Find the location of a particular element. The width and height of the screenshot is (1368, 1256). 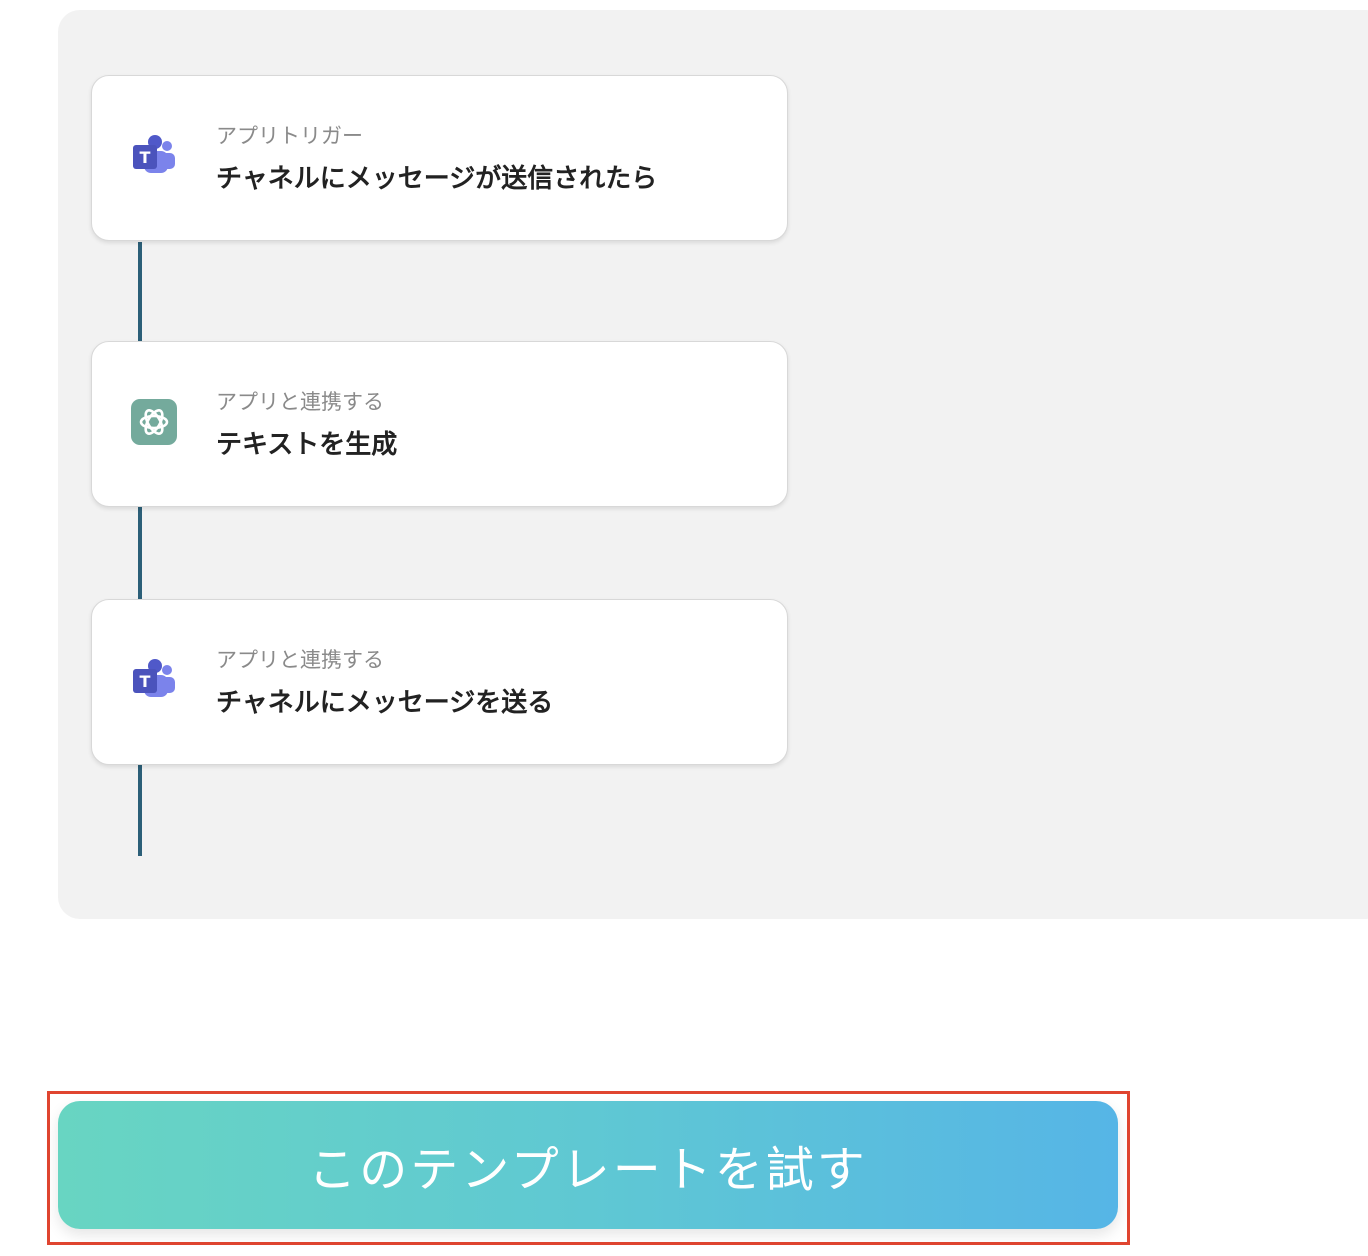

flow-step-trigger: T アプリトリガー チャネルにメッセージが送信されたら is located at coordinates (439, 158).